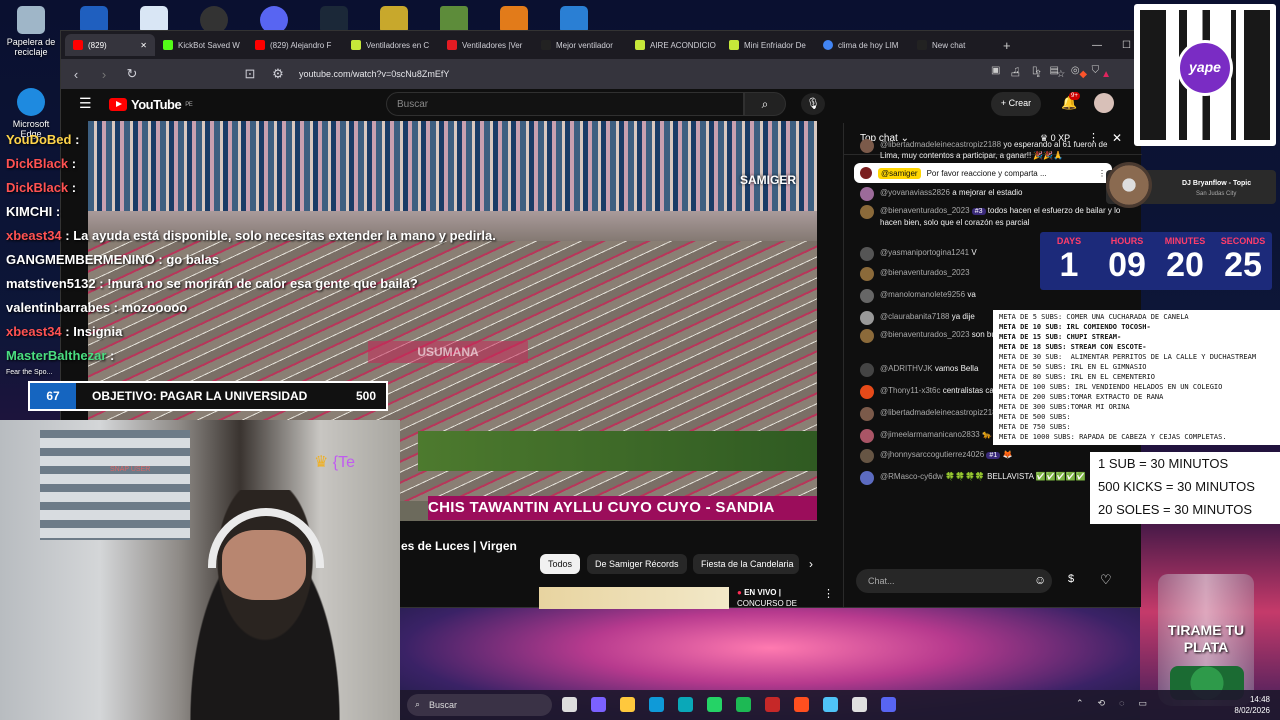  What do you see at coordinates (76, 74) in the screenshot?
I see `back-icon: ‹` at bounding box center [76, 74].